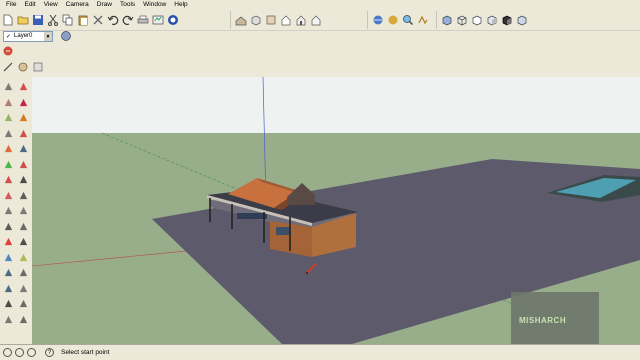 Image resolution: width=640 pixels, height=360 pixels. What do you see at coordinates (8, 164) in the screenshot?
I see `move-icon` at bounding box center [8, 164].